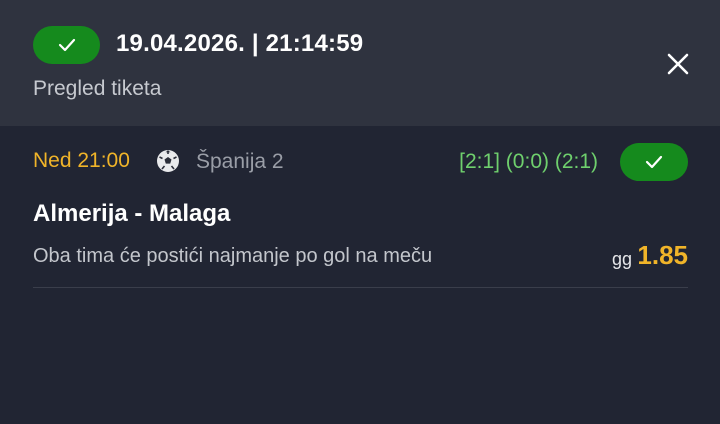  What do you see at coordinates (662, 255) in the screenshot?
I see `bet-odds: 1.85` at bounding box center [662, 255].